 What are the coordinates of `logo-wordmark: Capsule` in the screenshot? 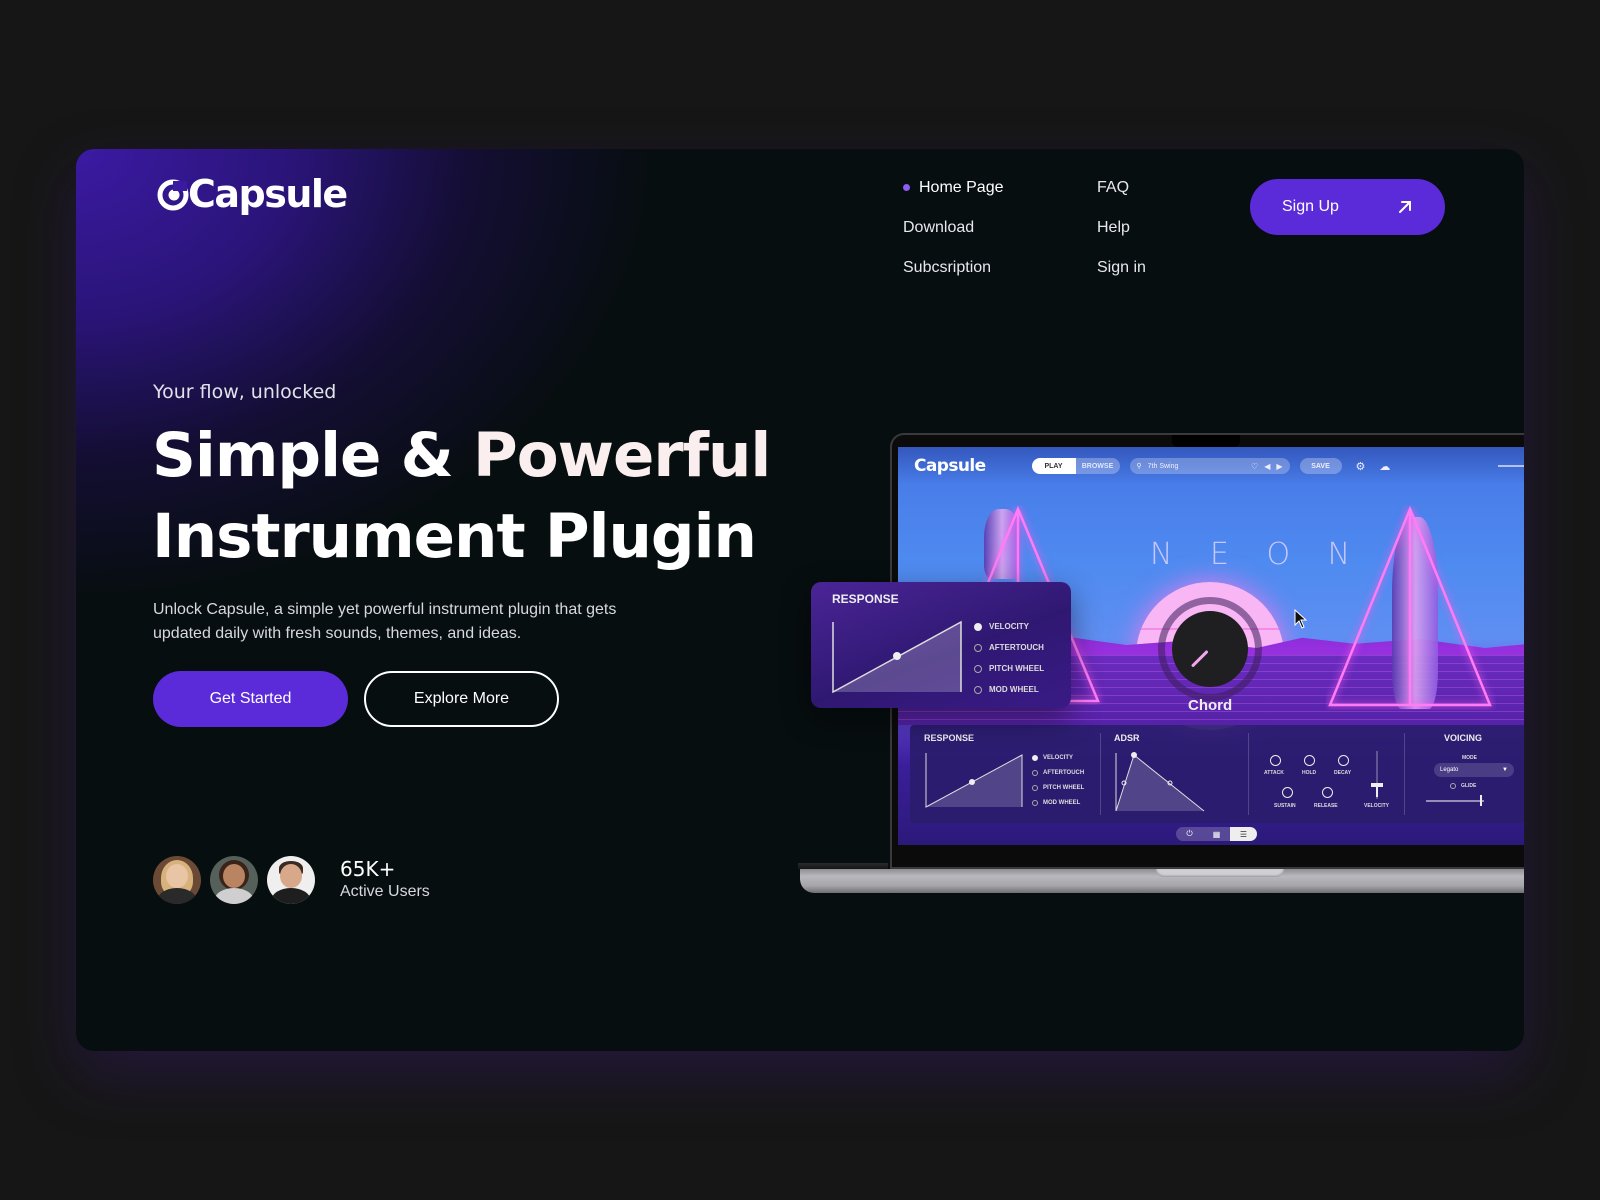 It's located at (268, 194).